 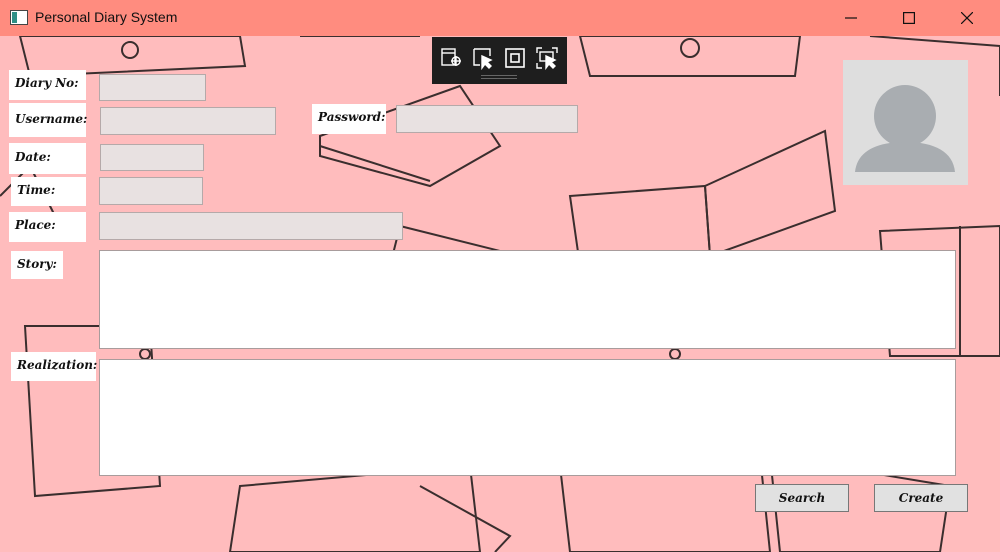 What do you see at coordinates (547, 58) in the screenshot?
I see `track-focused-element-icon` at bounding box center [547, 58].